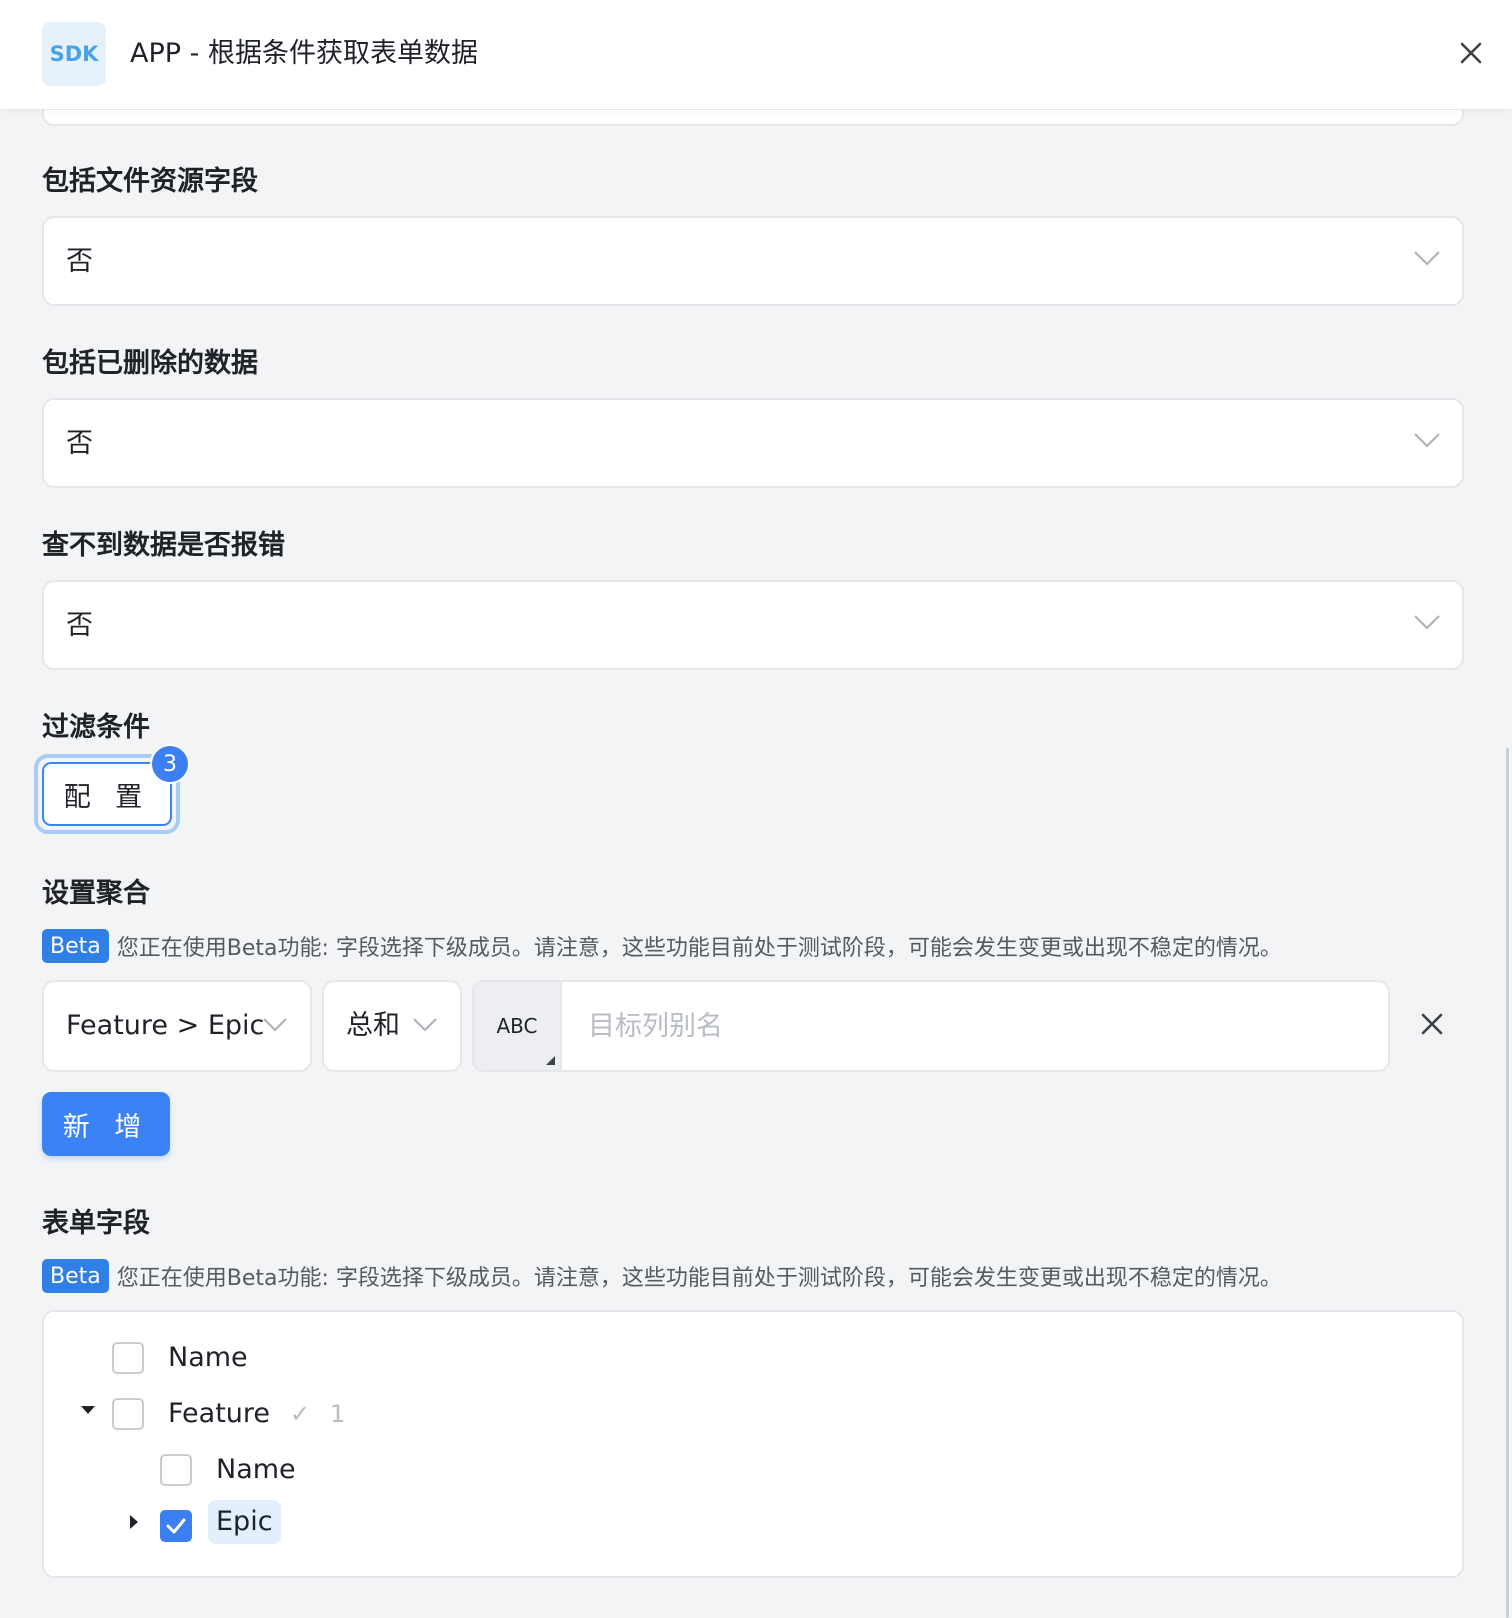 The height and width of the screenshot is (1618, 1512). What do you see at coordinates (163, 545) in the screenshot?
I see `error-if-not-found-label: 查不到数据是否报错` at bounding box center [163, 545].